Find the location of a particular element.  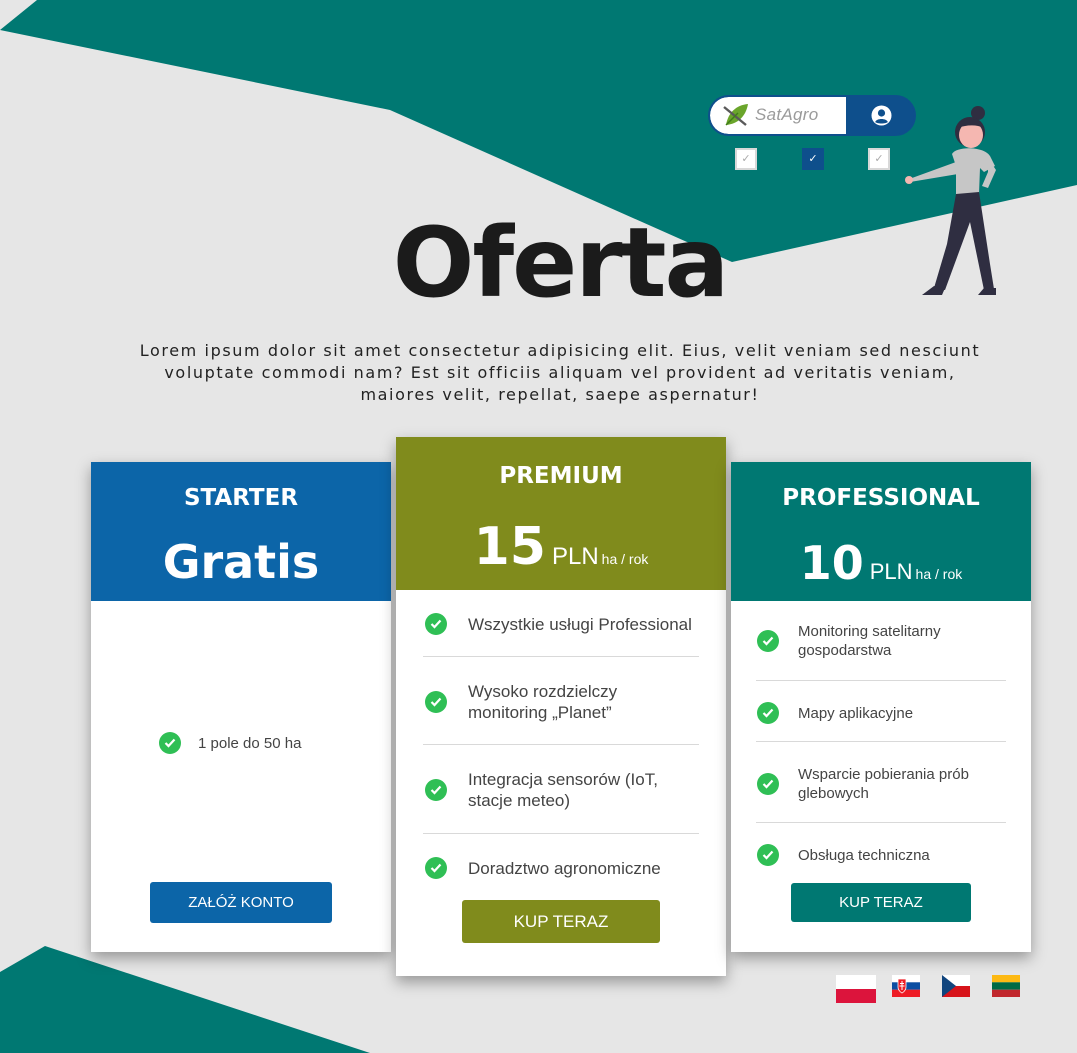

price-amount: 10 is located at coordinates (831, 563).